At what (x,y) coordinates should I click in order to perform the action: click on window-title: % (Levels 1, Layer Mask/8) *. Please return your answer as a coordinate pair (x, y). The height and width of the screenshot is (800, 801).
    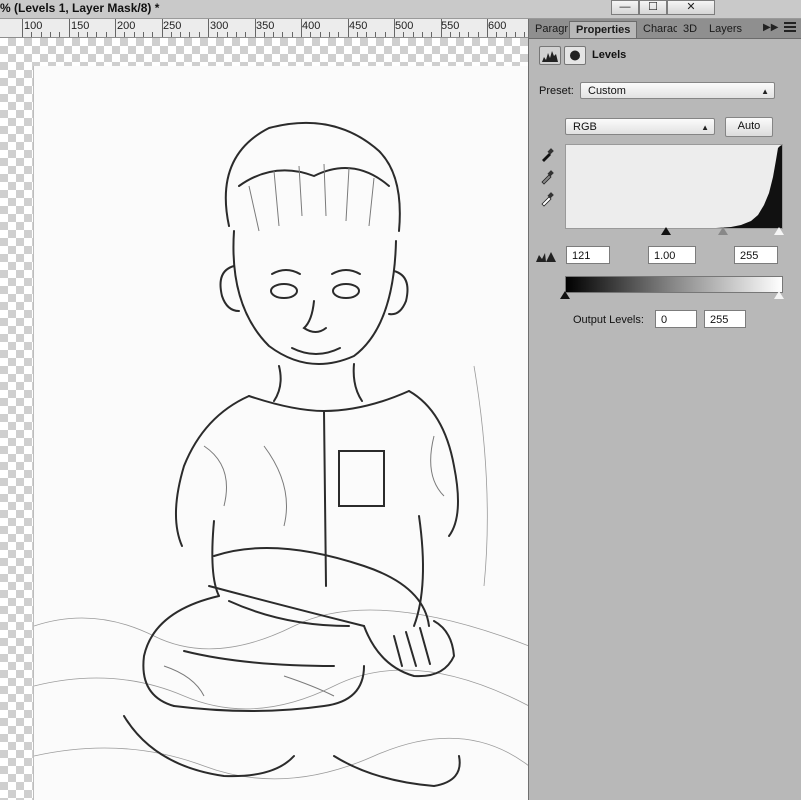
    Looking at the image, I should click on (80, 8).